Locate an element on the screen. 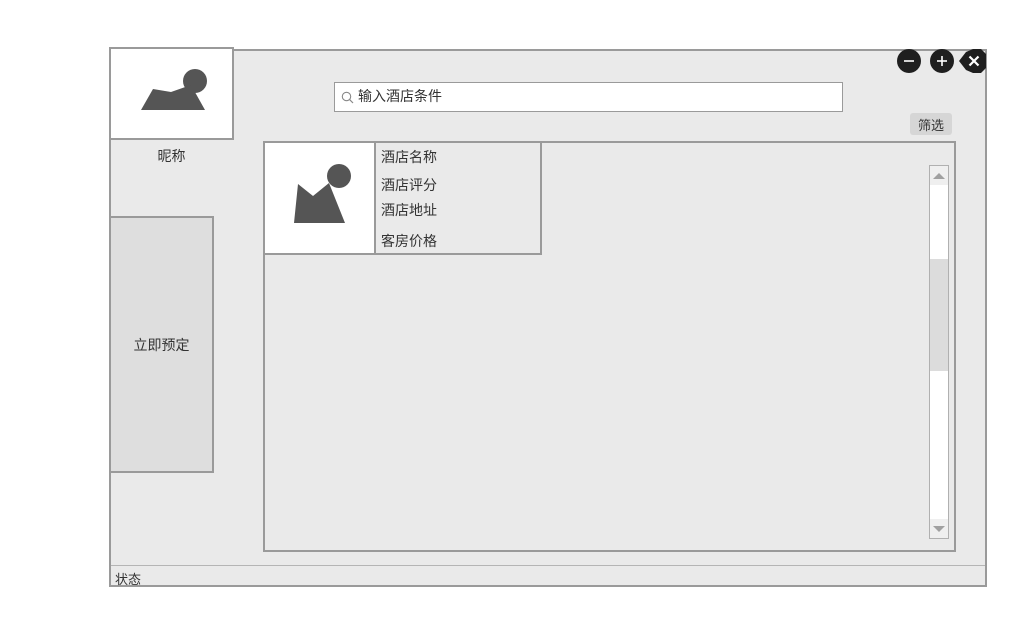 Image resolution: width=1020 pixels, height=629 pixels. hotel-card: 酒店名称 酒店评分 酒店地址 客房价格 is located at coordinates (402, 198).